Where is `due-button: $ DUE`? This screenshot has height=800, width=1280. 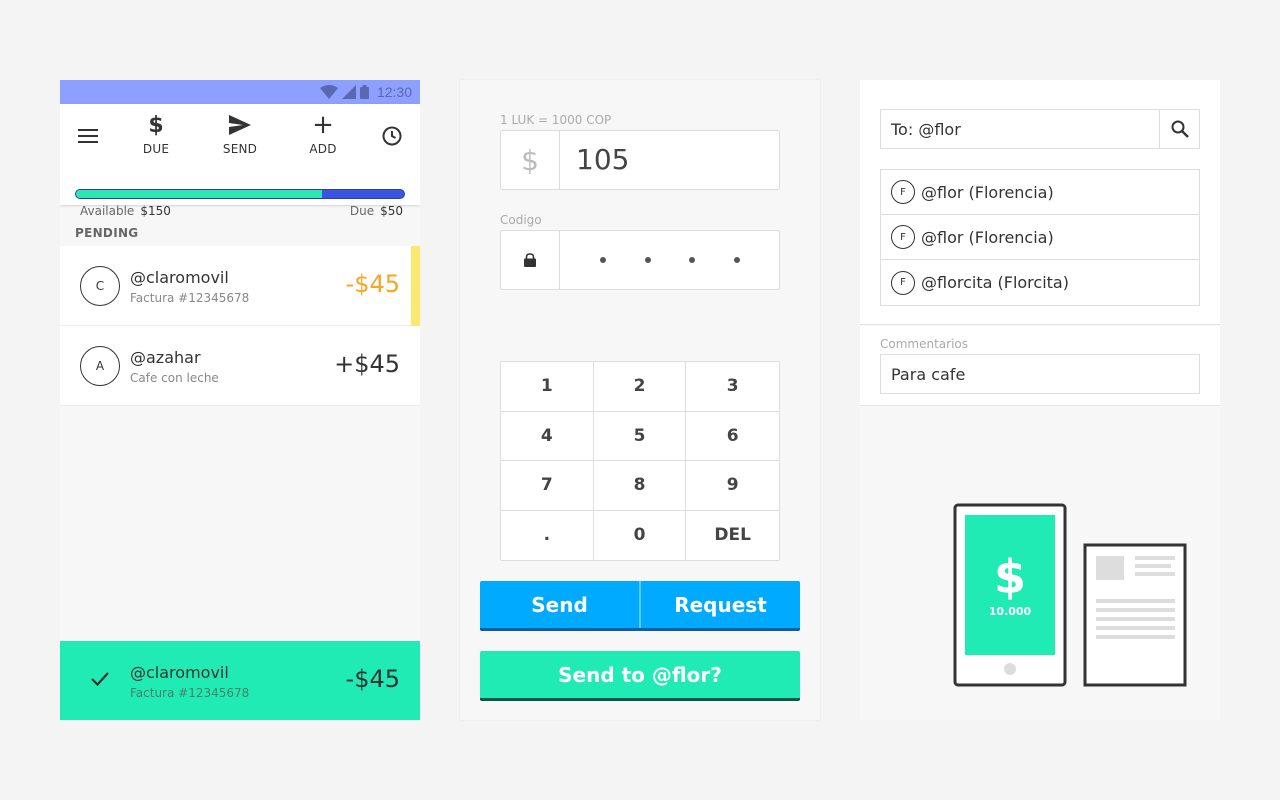
due-button: $ DUE is located at coordinates (156, 134).